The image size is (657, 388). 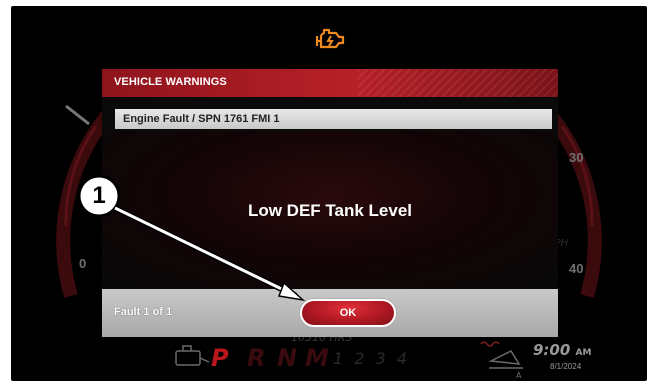 I want to click on gear-selector: P R N M 1 2 3 4, so click(x=341, y=359).